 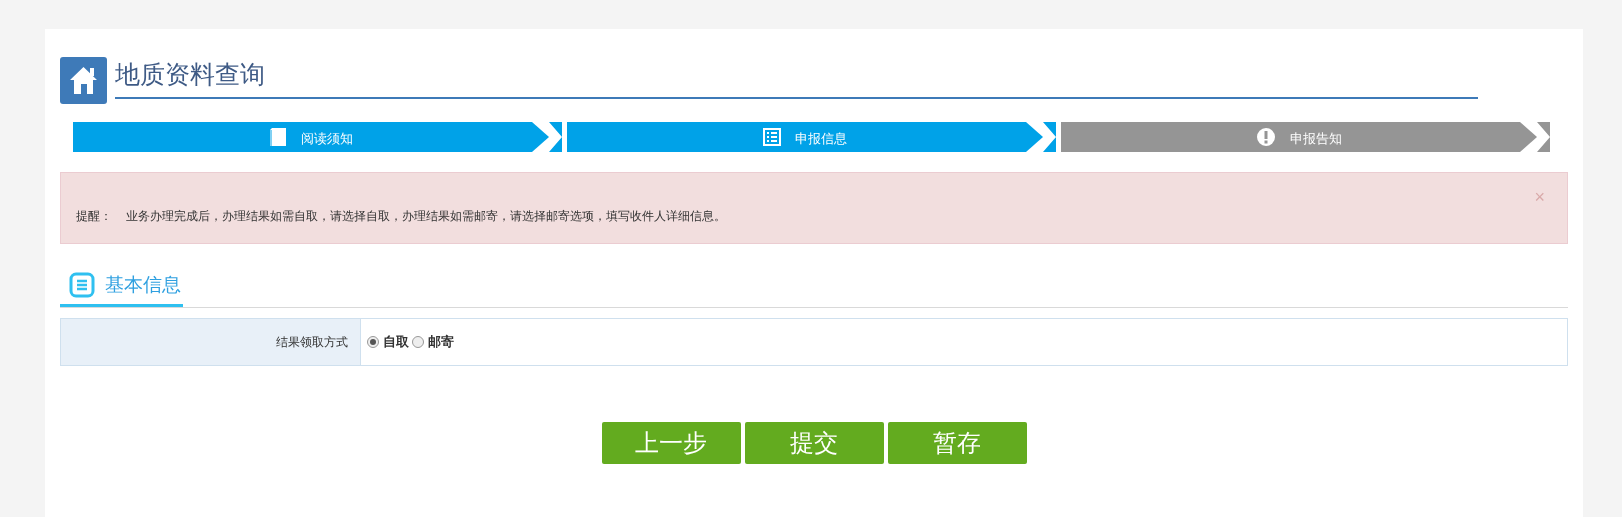 What do you see at coordinates (278, 137) in the screenshot?
I see `book-icon` at bounding box center [278, 137].